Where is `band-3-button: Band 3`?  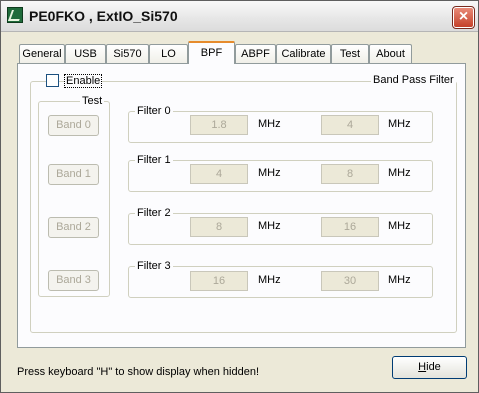 band-3-button: Band 3 is located at coordinates (73, 280).